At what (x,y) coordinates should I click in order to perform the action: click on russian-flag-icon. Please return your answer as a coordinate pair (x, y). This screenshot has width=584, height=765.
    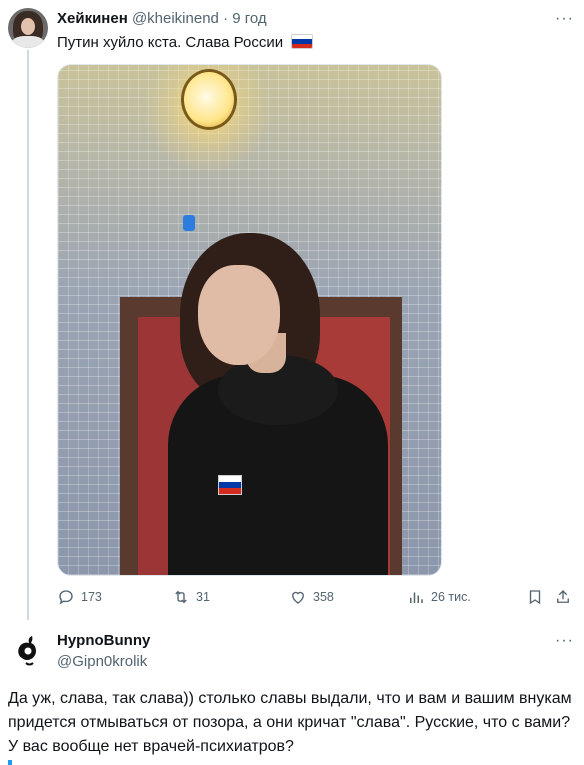
    Looking at the image, I should click on (302, 41).